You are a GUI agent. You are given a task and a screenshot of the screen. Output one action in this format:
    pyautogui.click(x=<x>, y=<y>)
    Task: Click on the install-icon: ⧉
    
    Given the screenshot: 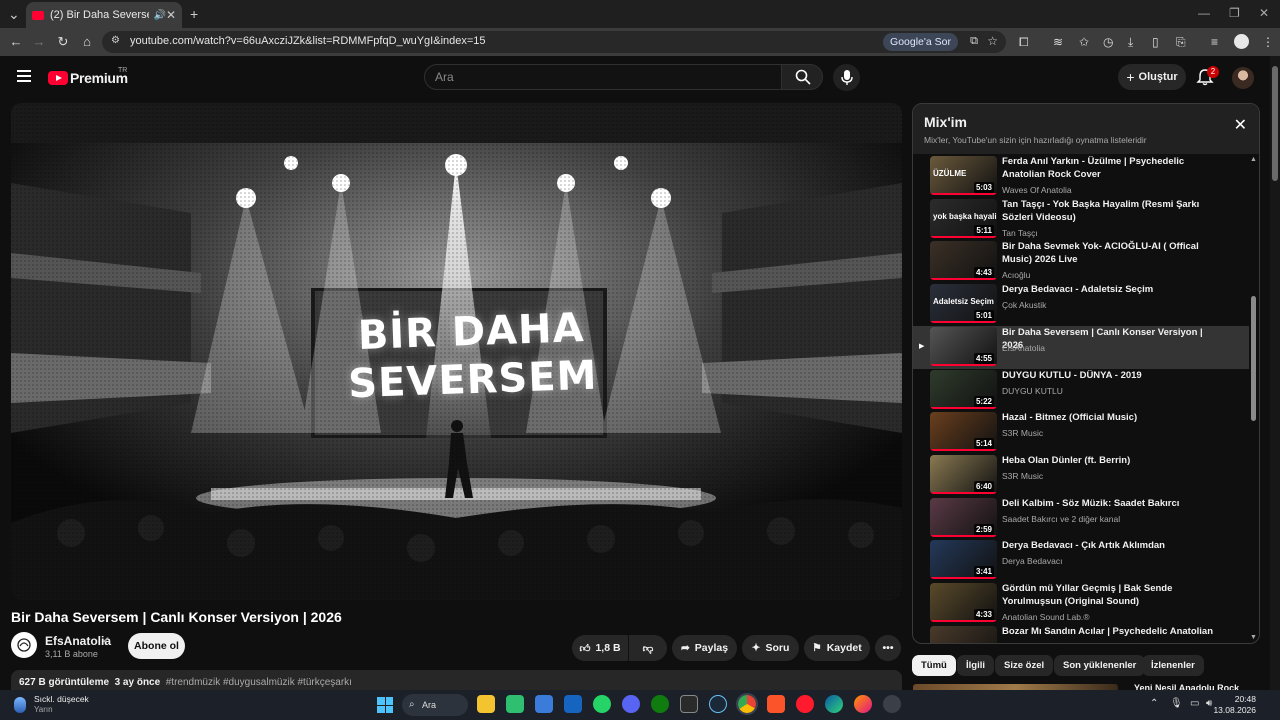 What is the action you would take?
    pyautogui.click(x=974, y=41)
    